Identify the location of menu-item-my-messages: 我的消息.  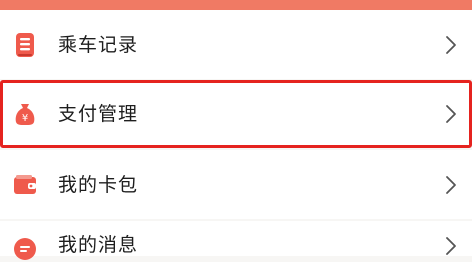
(236, 240).